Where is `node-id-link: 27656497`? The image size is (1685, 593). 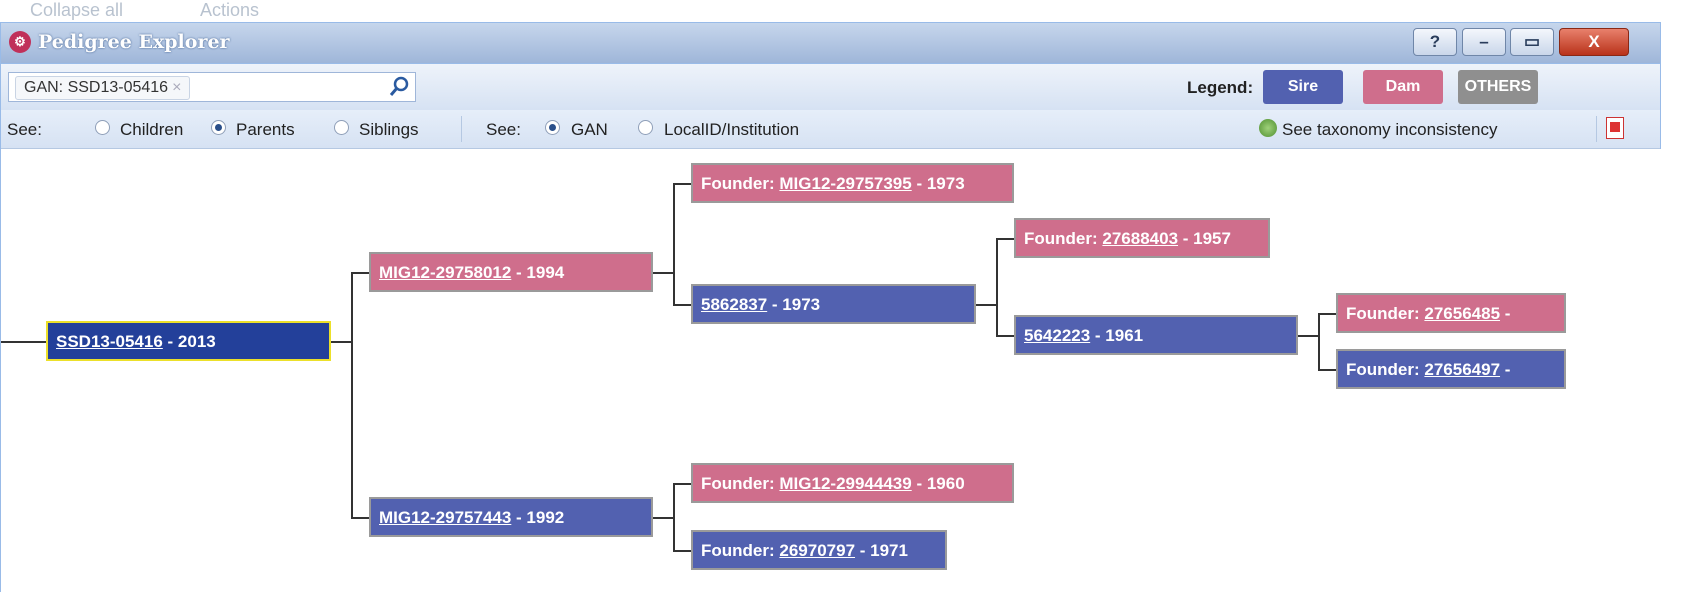 node-id-link: 27656497 is located at coordinates (1462, 369).